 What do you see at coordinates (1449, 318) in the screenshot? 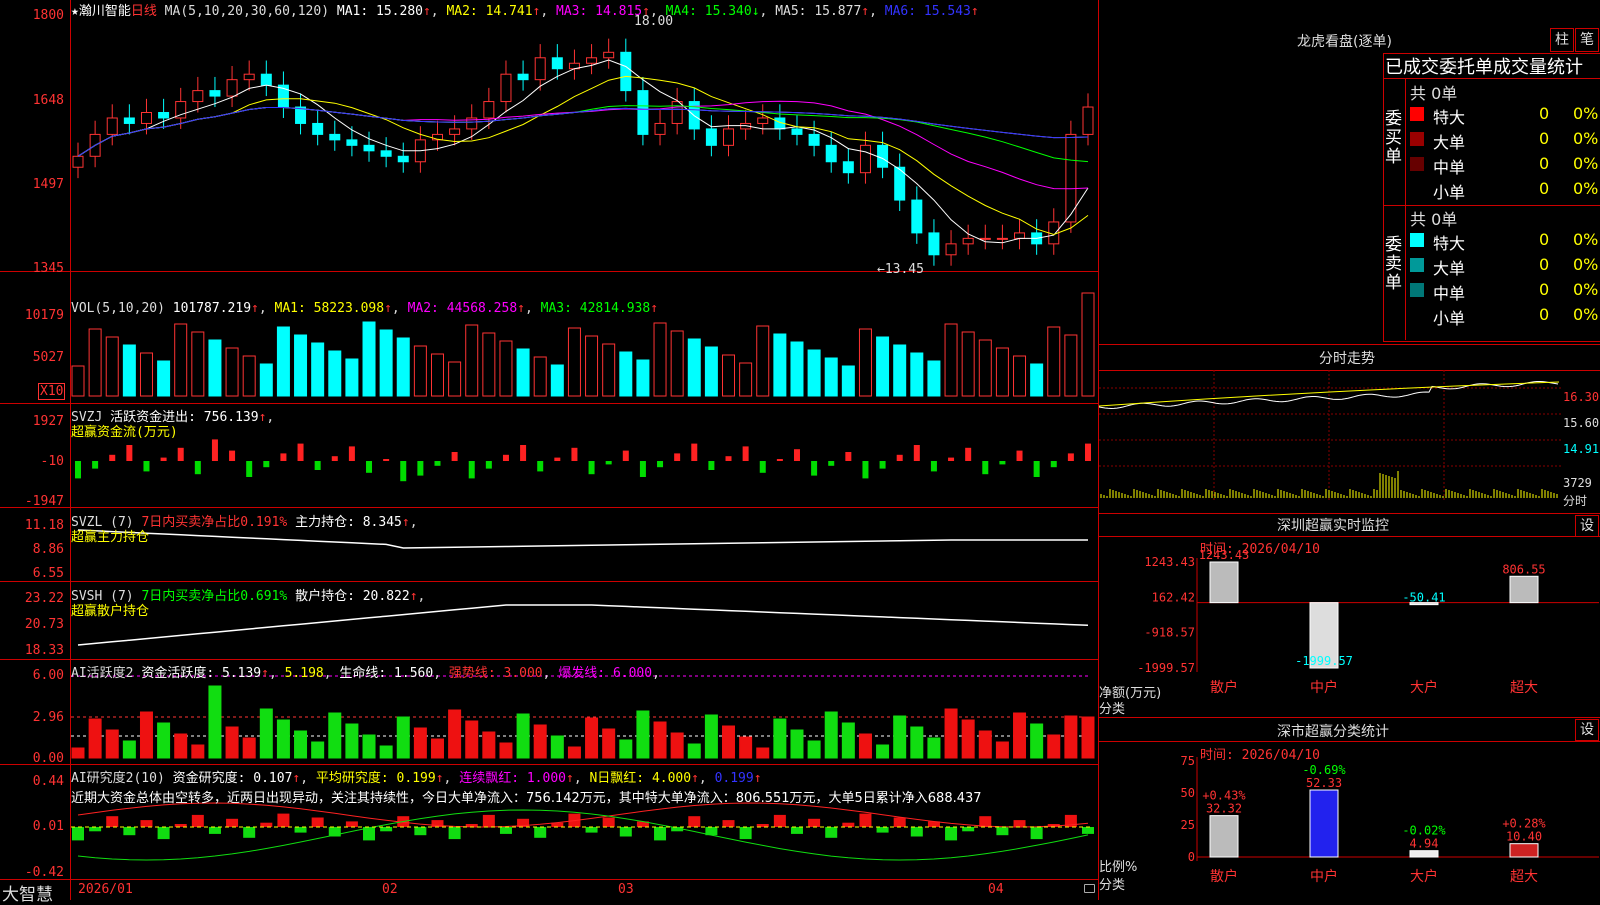
I see `order-label: 小单` at bounding box center [1449, 318].